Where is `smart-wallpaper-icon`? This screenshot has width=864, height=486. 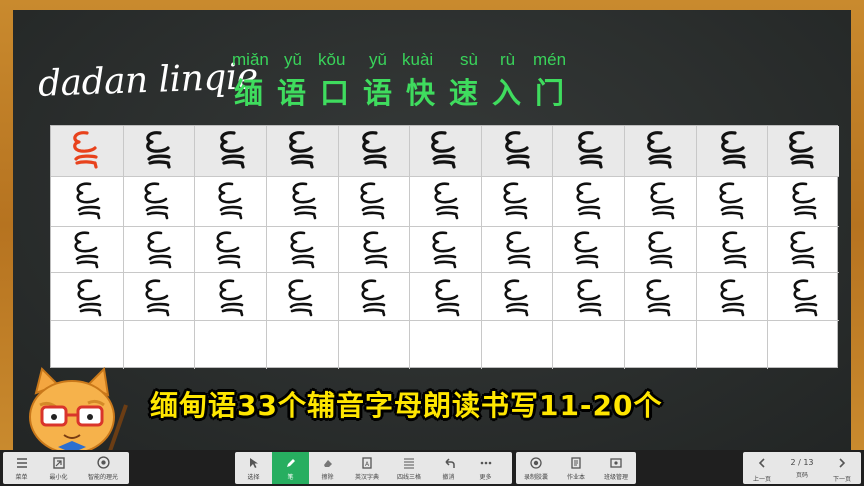 smart-wallpaper-icon is located at coordinates (103, 463).